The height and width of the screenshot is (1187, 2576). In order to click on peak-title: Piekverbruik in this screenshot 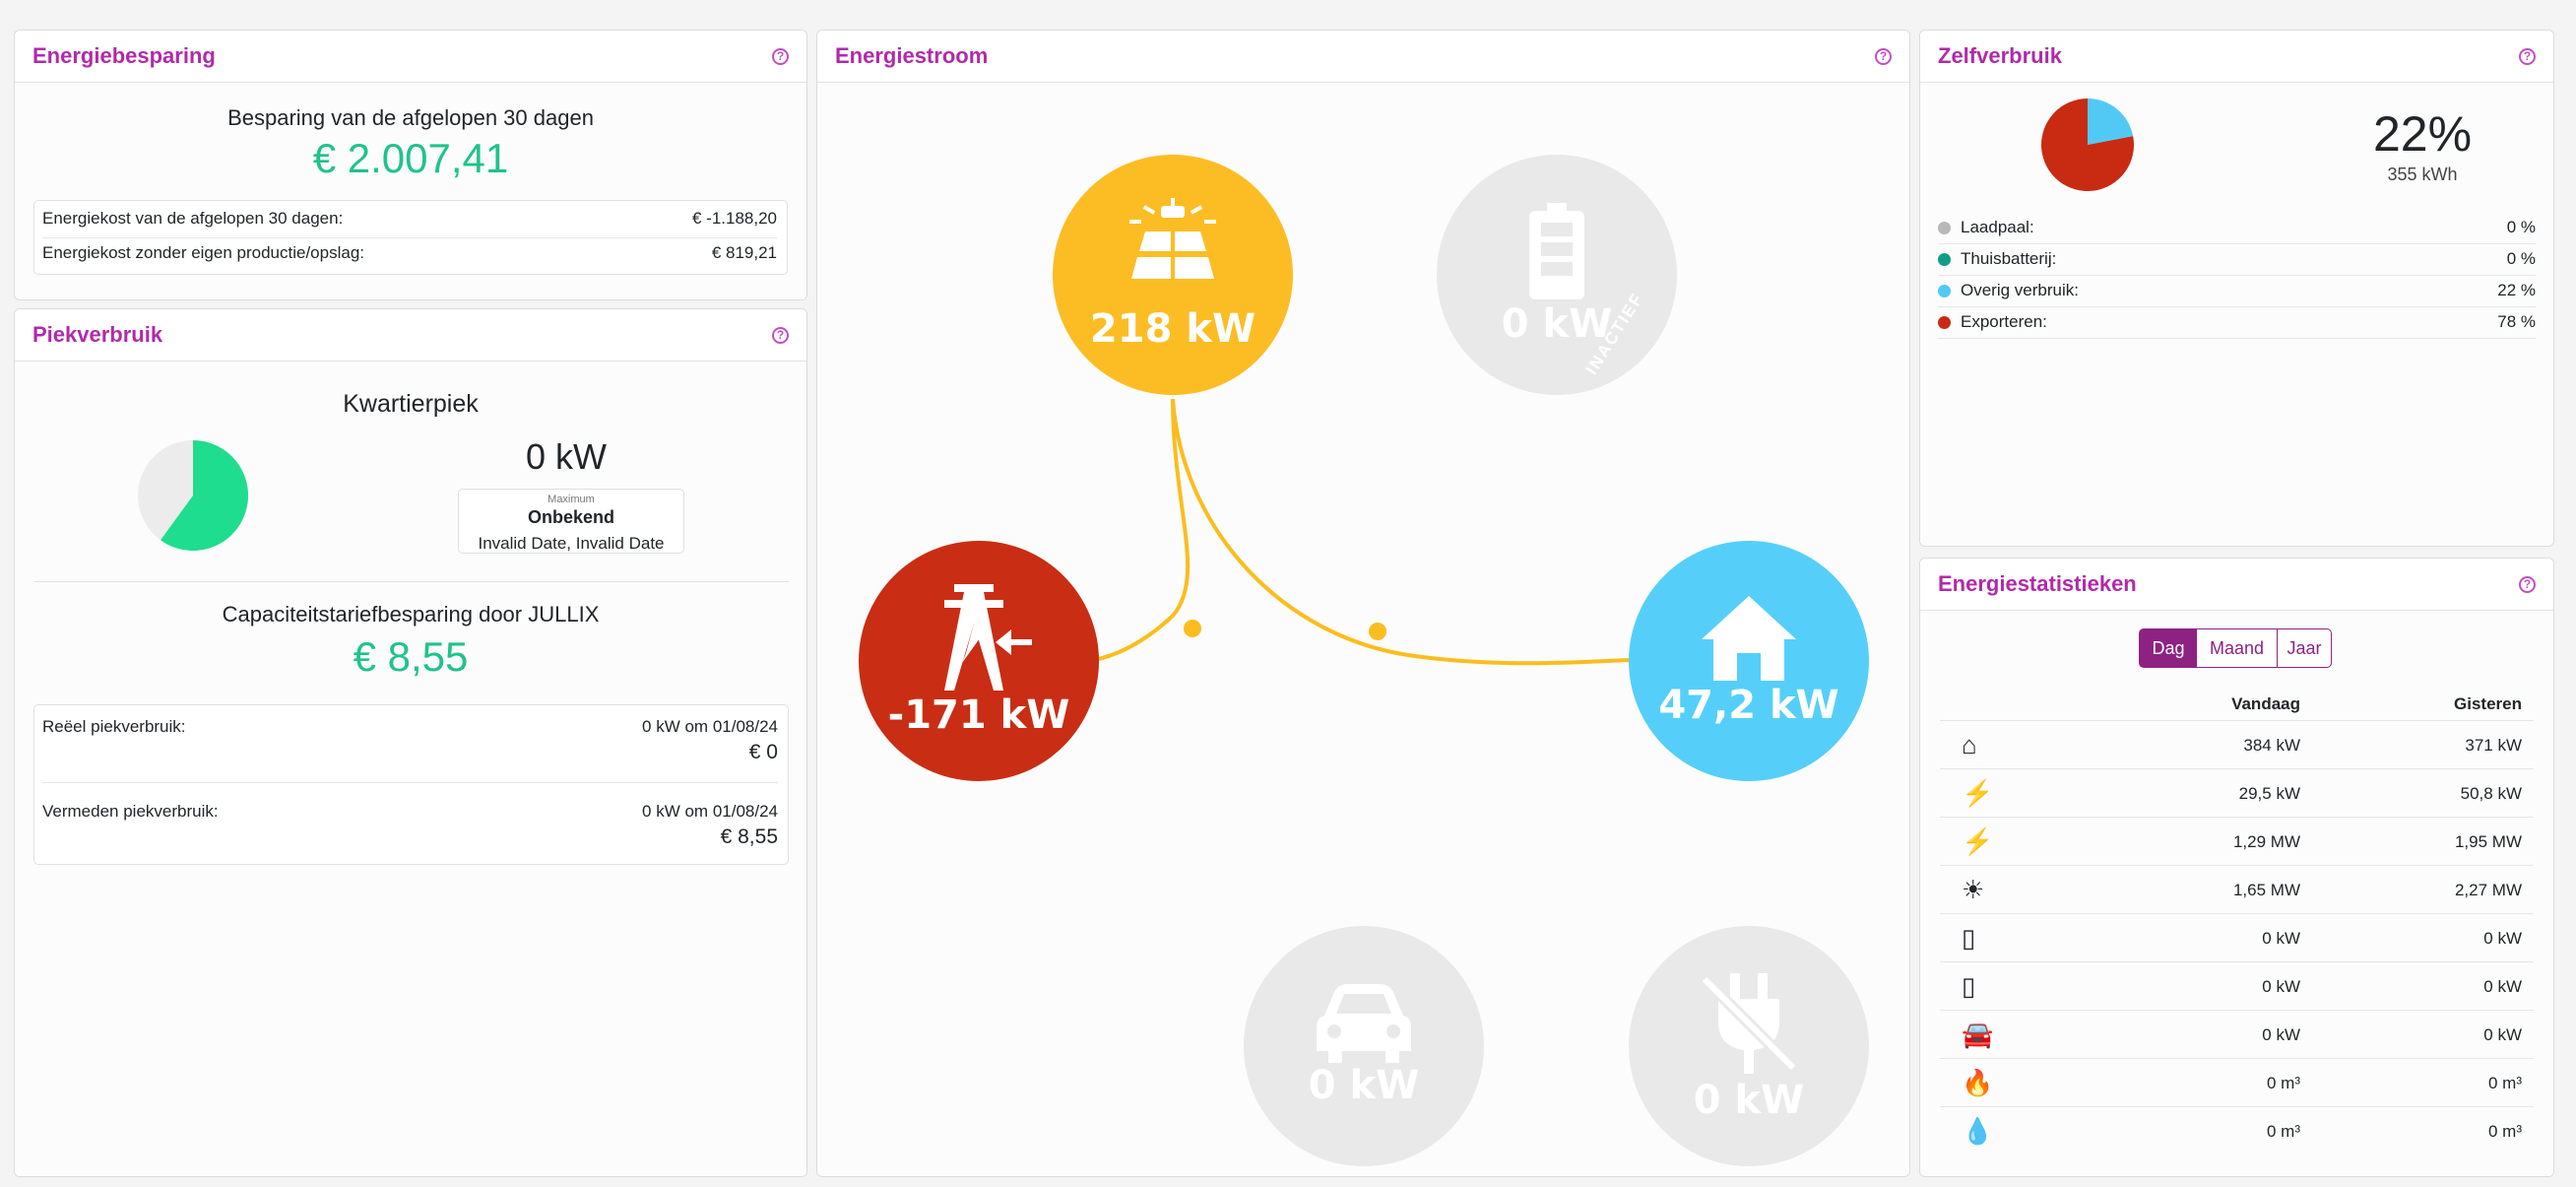, I will do `click(97, 335)`.